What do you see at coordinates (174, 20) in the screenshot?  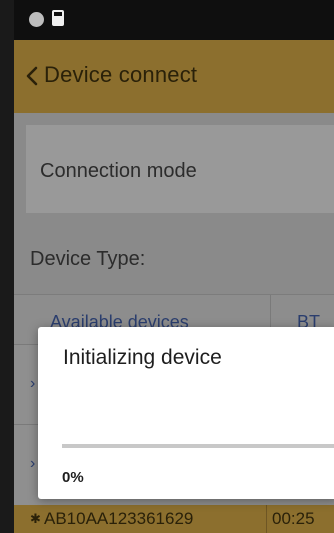 I see `status-bar` at bounding box center [174, 20].